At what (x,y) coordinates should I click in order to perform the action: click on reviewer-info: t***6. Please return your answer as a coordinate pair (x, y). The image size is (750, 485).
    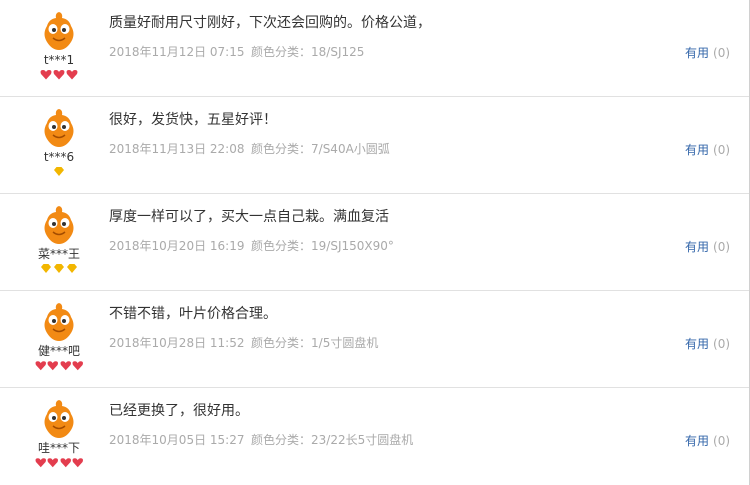
    Looking at the image, I should click on (59, 142).